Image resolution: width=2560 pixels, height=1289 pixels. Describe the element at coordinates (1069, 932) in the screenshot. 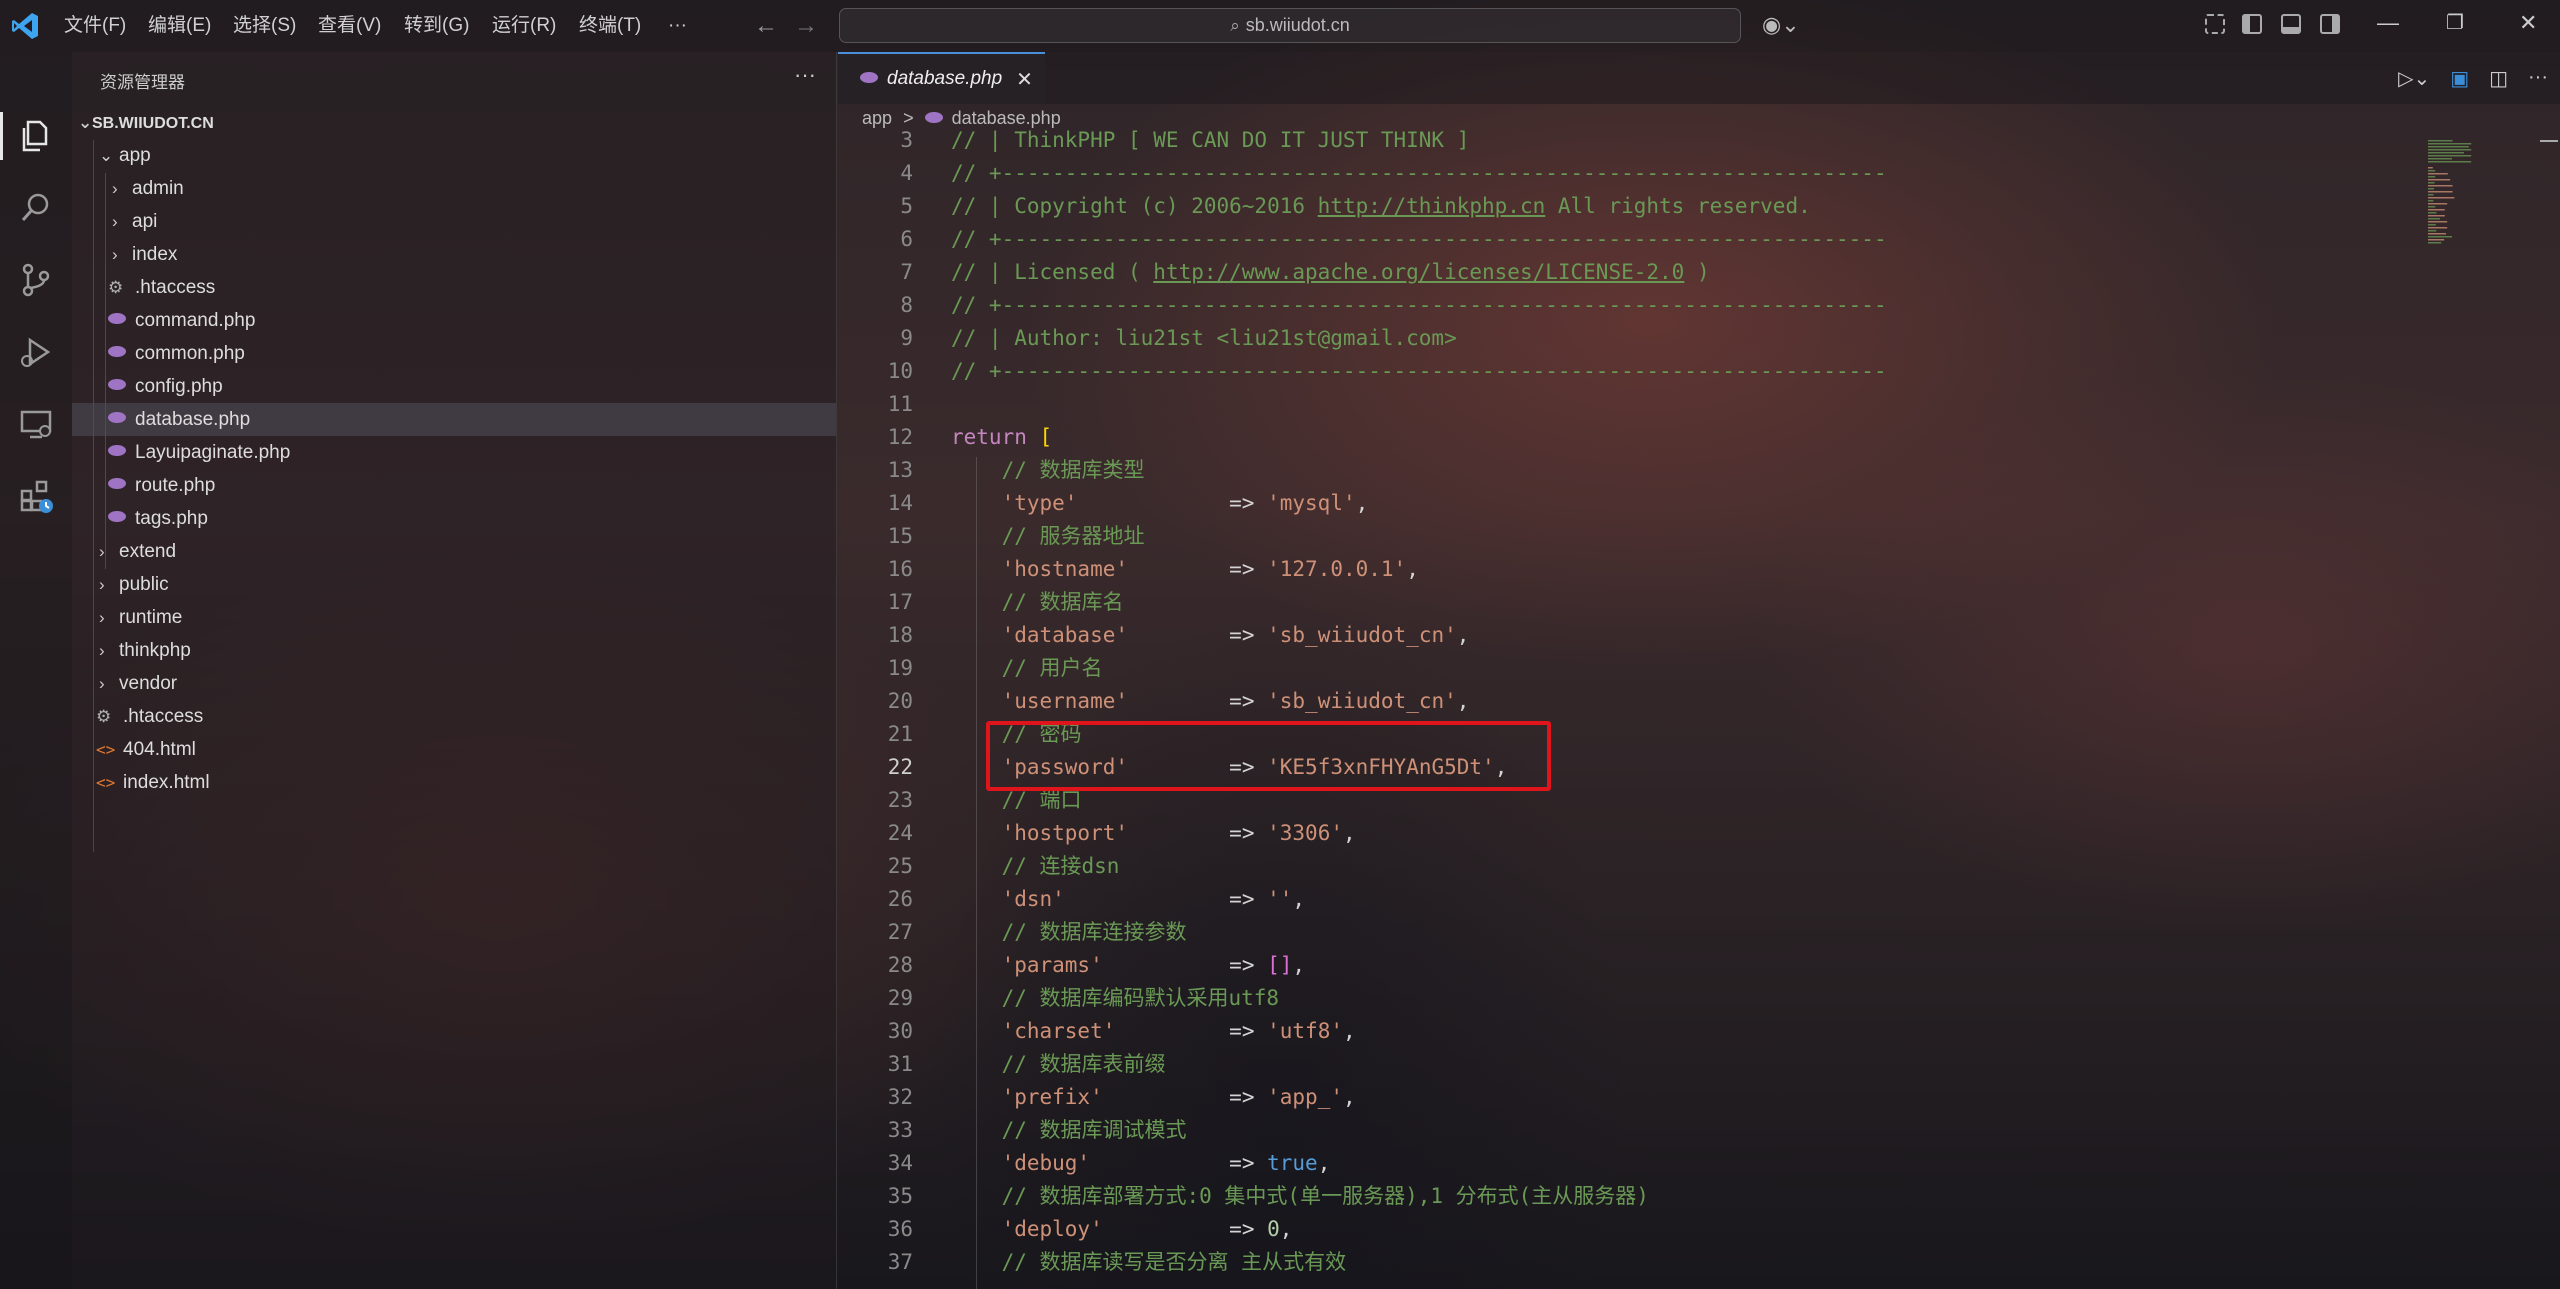

I see `code-line: // 数据库连接参数` at that location.